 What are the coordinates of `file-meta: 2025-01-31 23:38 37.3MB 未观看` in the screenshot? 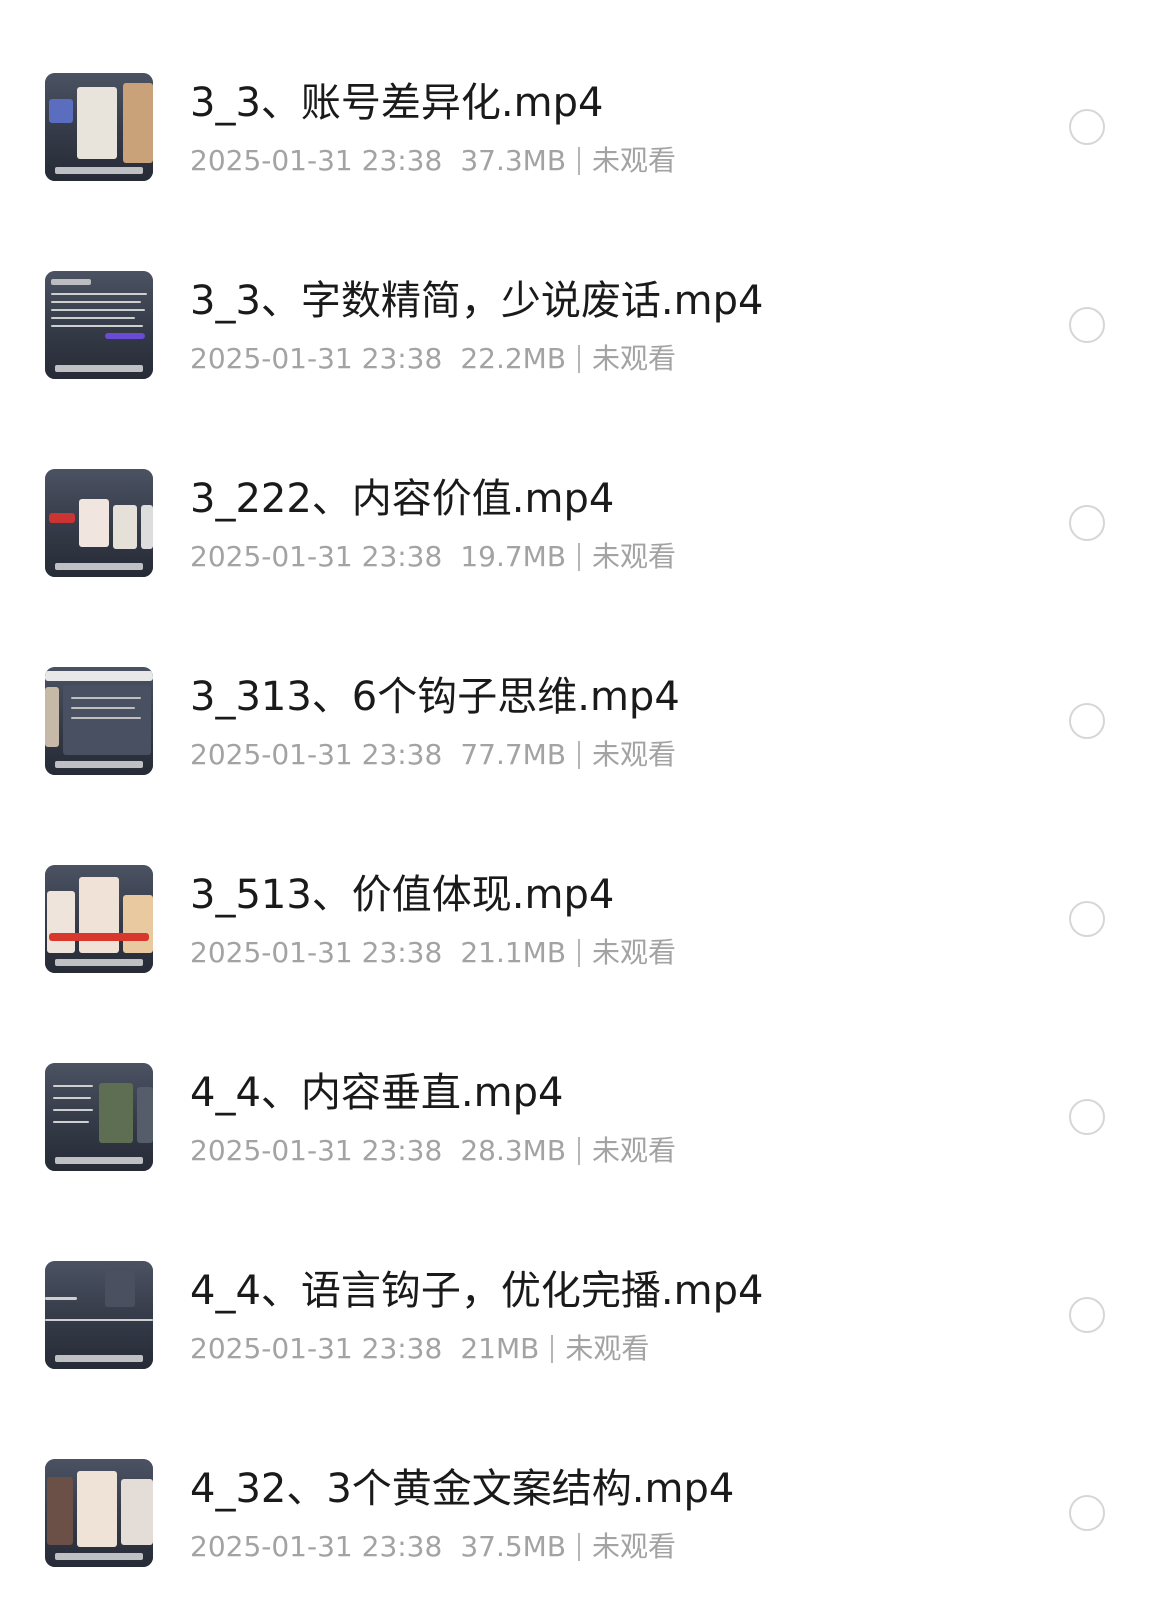 It's located at (433, 161).